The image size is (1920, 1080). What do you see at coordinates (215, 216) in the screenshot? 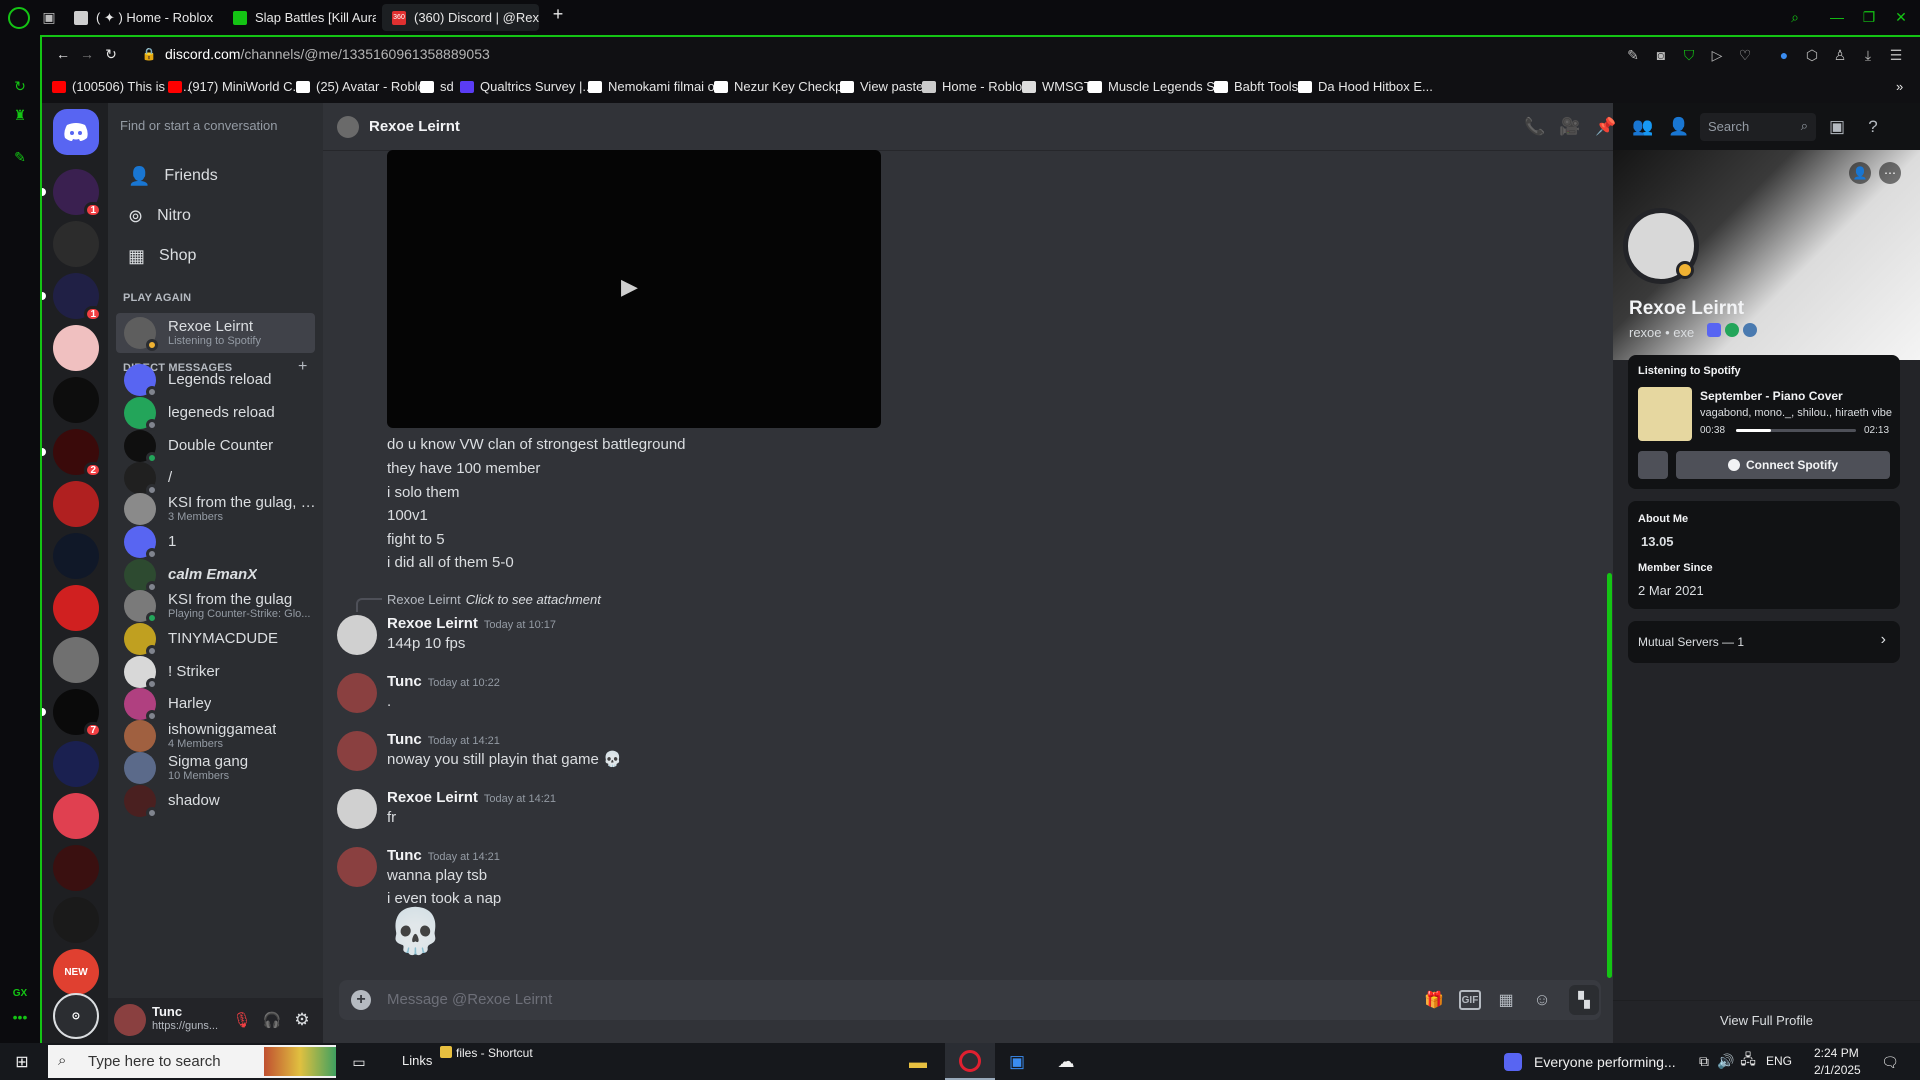
I see `nav-nitro: ⊚ Nitro` at bounding box center [215, 216].